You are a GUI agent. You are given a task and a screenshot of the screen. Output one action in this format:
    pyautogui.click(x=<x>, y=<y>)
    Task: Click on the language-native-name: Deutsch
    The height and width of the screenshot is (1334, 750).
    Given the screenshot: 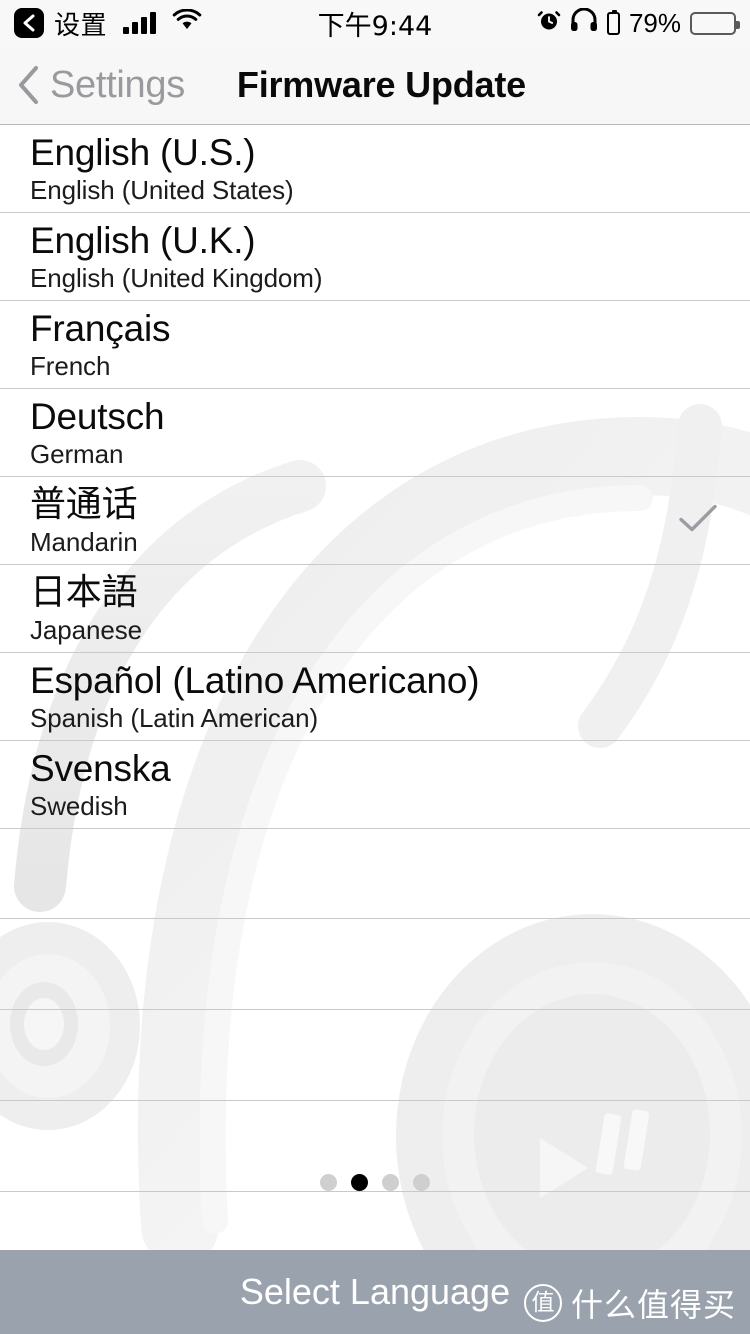 What is the action you would take?
    pyautogui.click(x=97, y=416)
    